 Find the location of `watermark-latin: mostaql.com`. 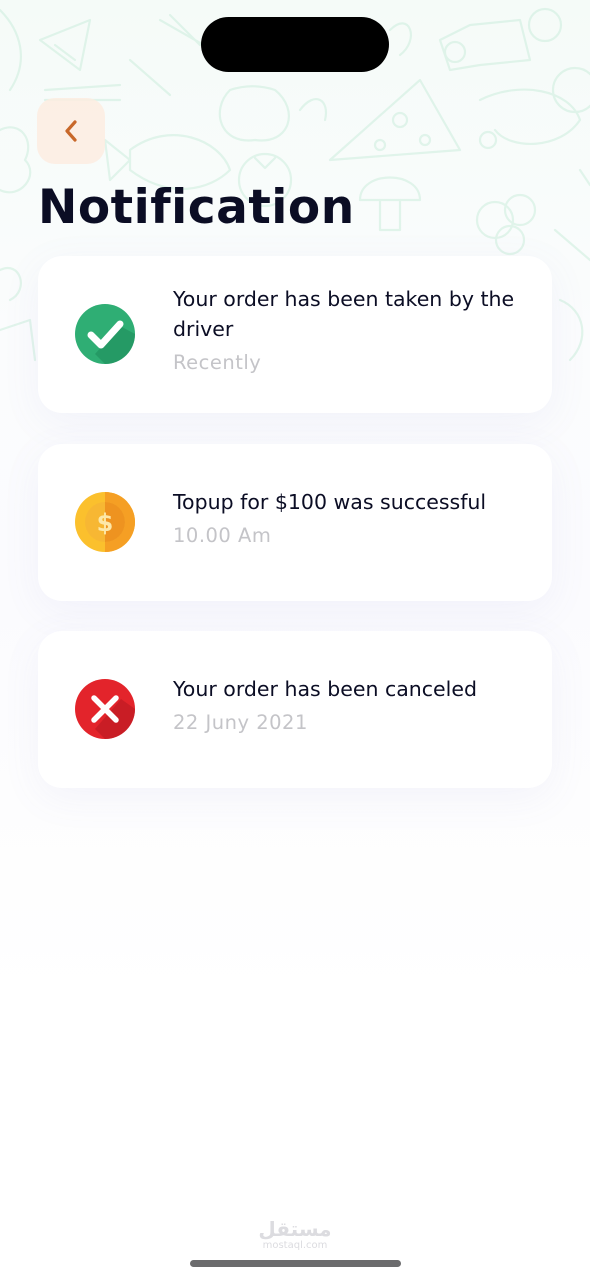

watermark-latin: mostaql.com is located at coordinates (295, 1245).